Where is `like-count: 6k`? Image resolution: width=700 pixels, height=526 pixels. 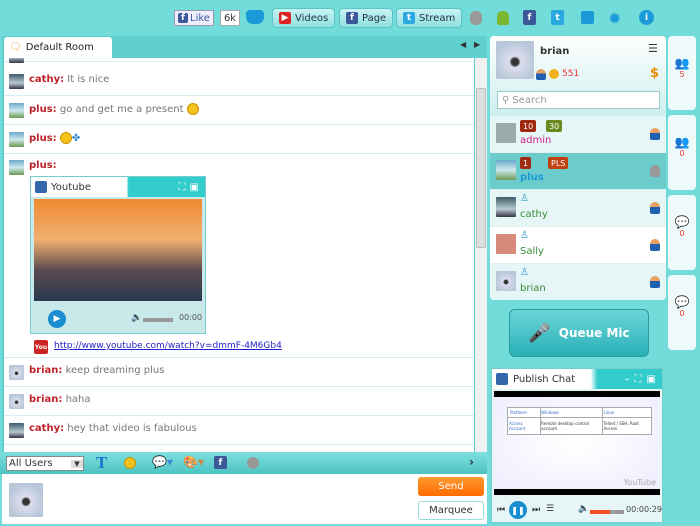
like-count: 6k is located at coordinates (230, 18).